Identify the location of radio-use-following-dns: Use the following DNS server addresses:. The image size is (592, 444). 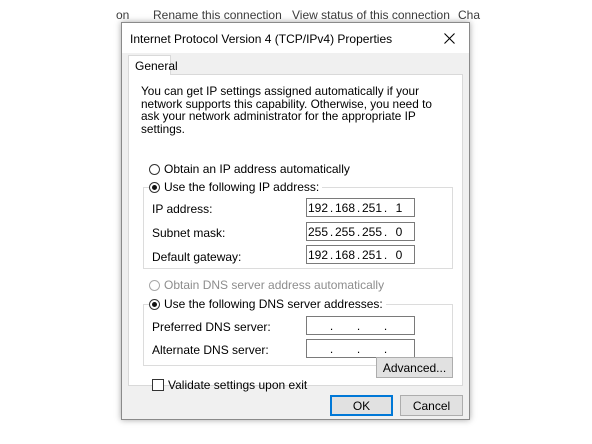
(267, 304).